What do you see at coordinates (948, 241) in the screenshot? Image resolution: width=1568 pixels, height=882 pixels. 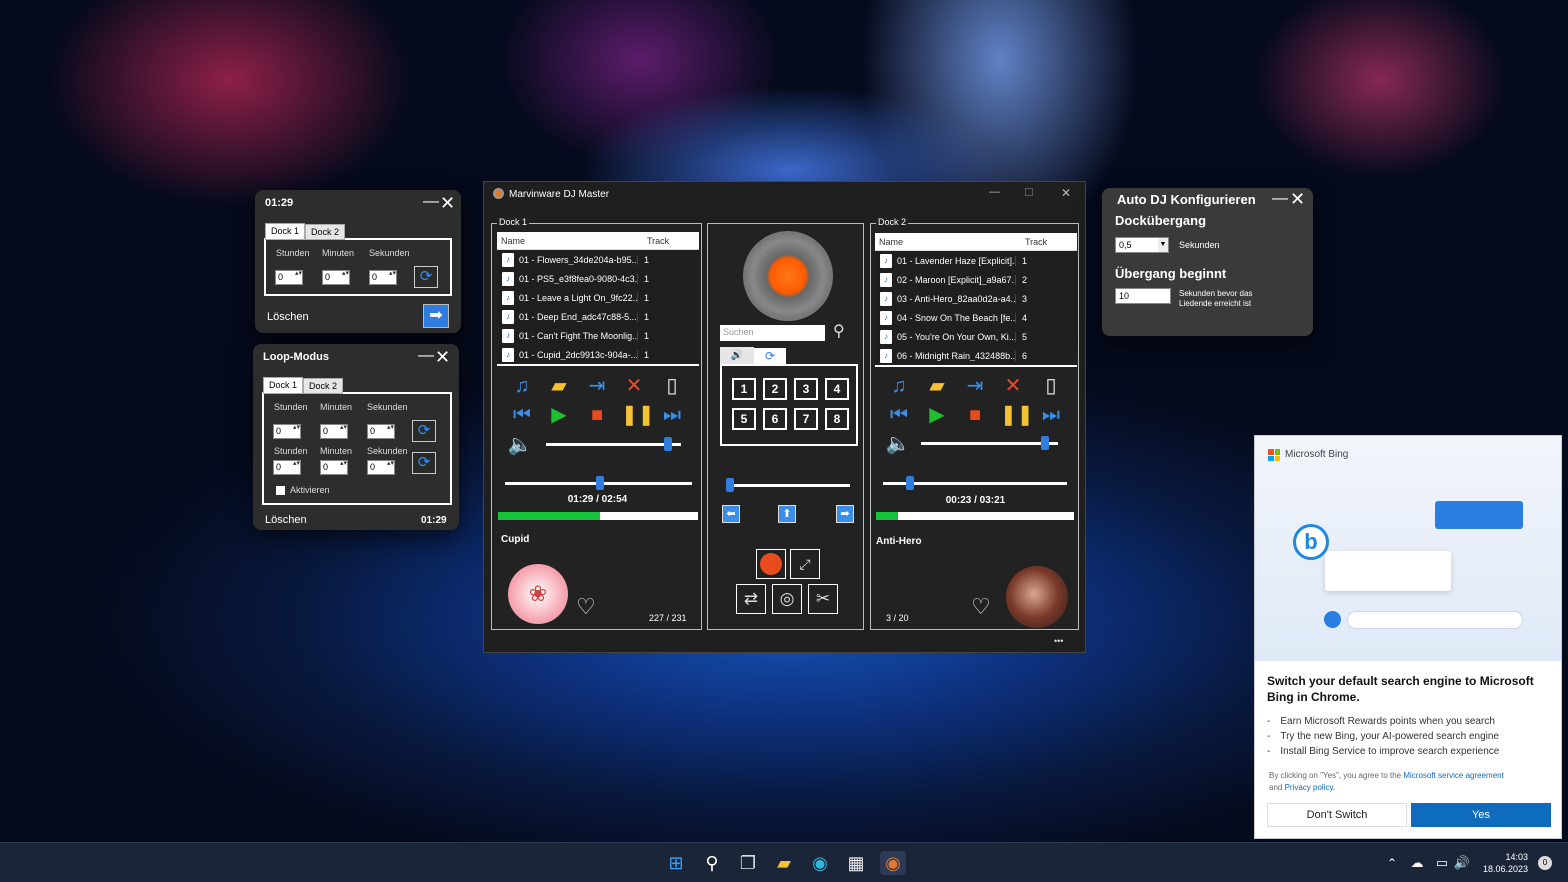 I see `col-name: Name` at bounding box center [948, 241].